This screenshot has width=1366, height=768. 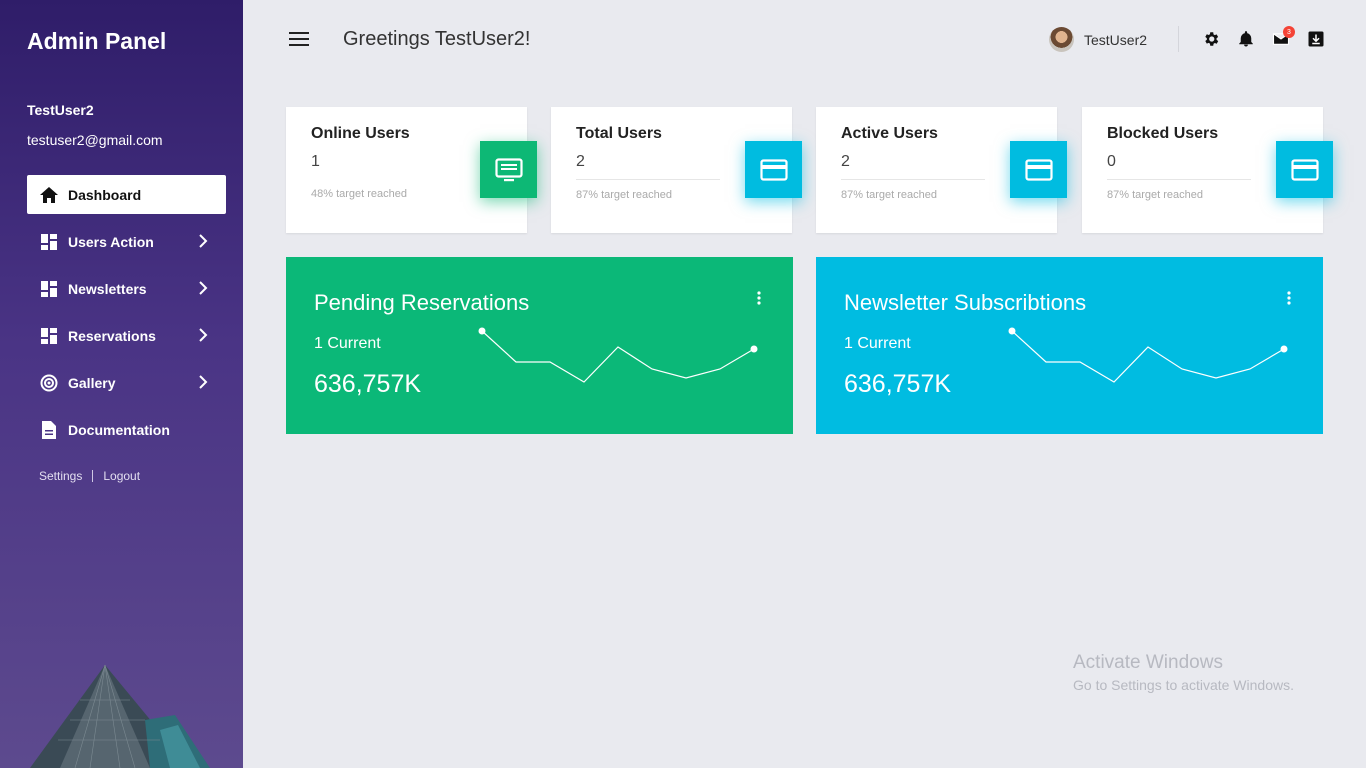 What do you see at coordinates (941, 170) in the screenshot?
I see `stat-card-active-users: Active Users 2 87% target reached` at bounding box center [941, 170].